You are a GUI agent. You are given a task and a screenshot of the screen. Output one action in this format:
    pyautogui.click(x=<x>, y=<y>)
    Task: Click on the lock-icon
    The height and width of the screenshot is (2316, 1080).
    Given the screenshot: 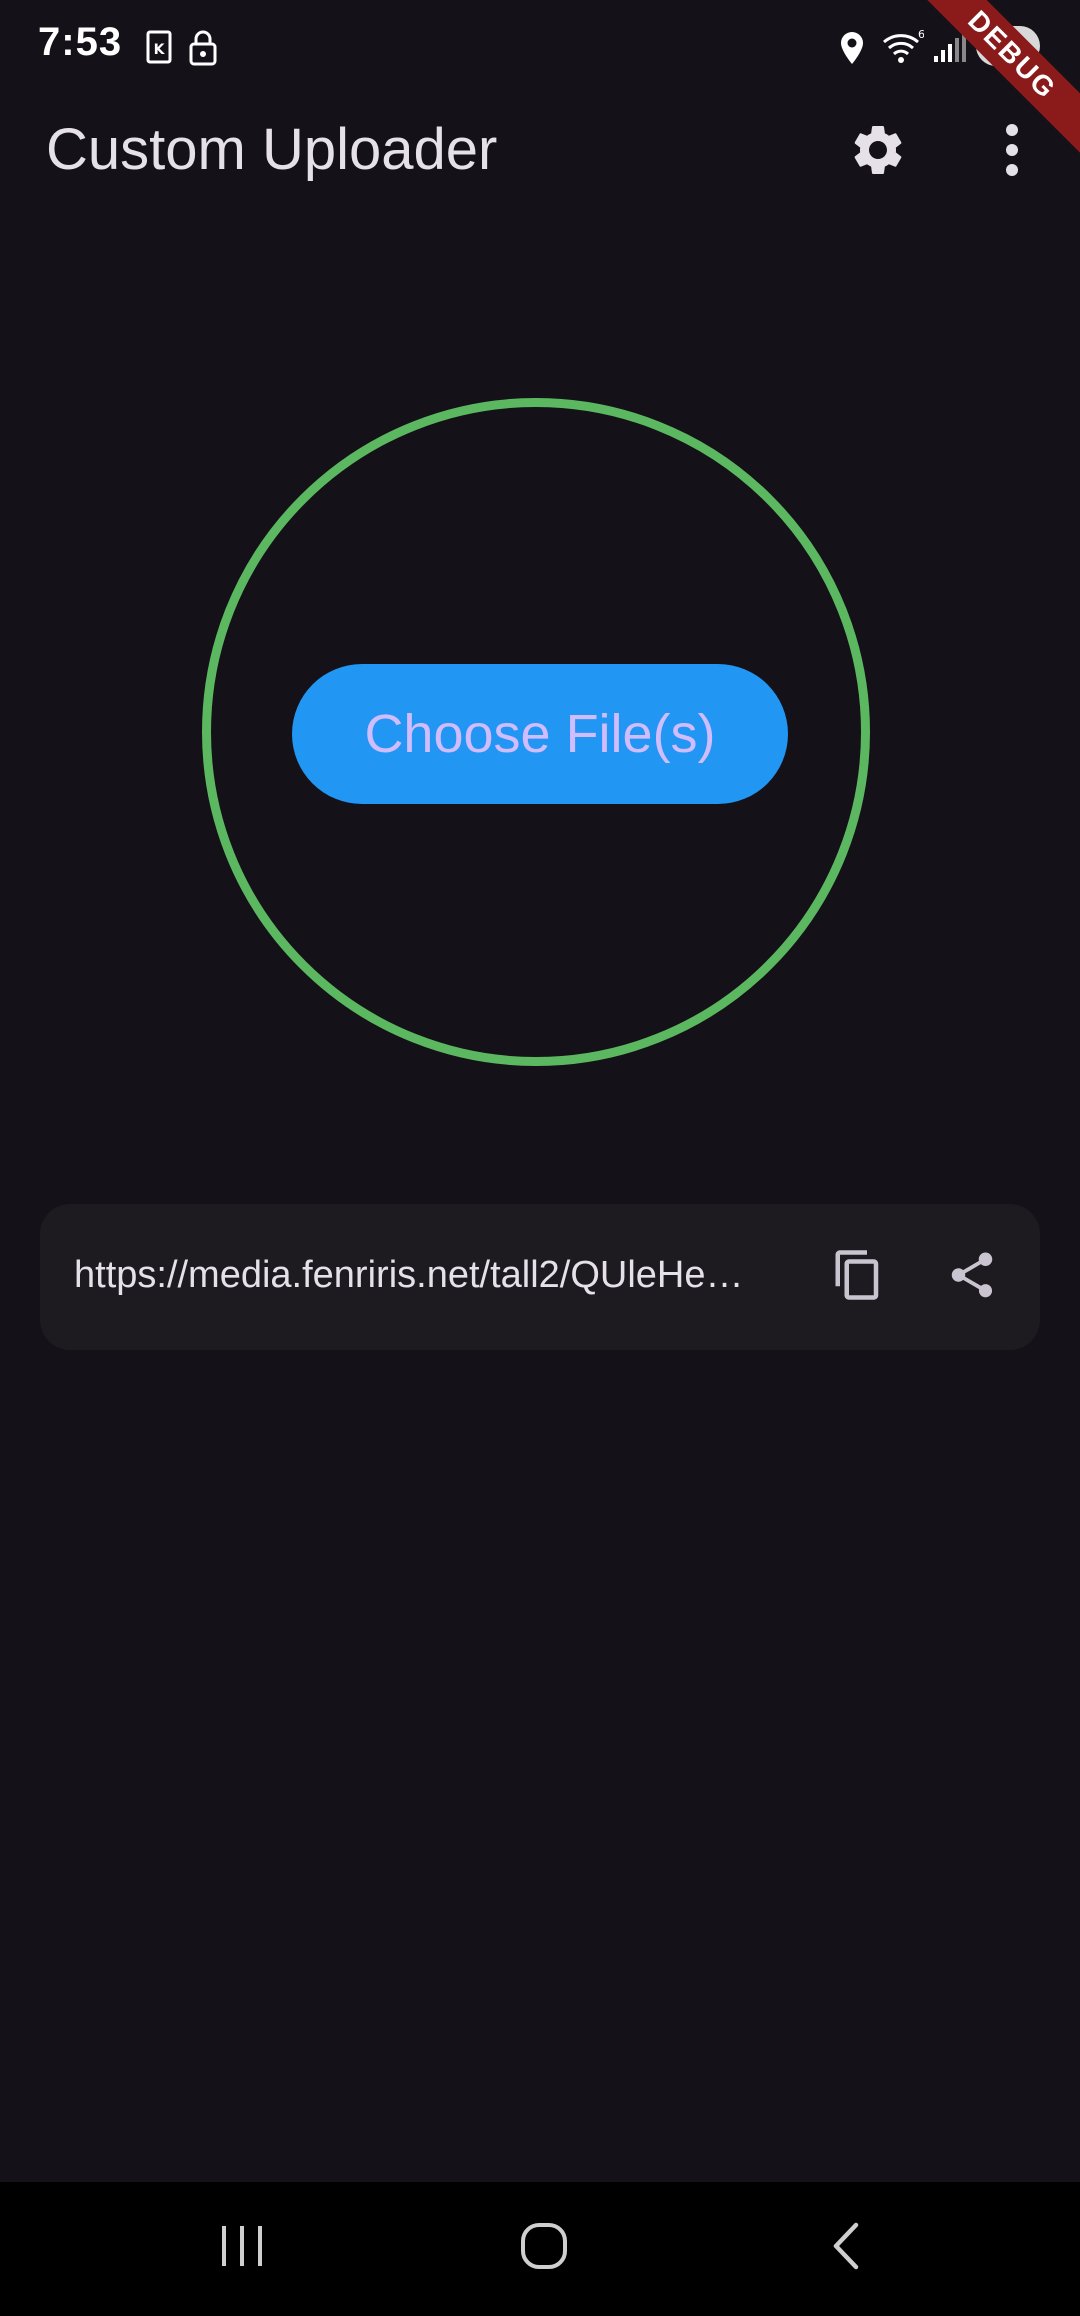 What is the action you would take?
    pyautogui.click(x=204, y=48)
    